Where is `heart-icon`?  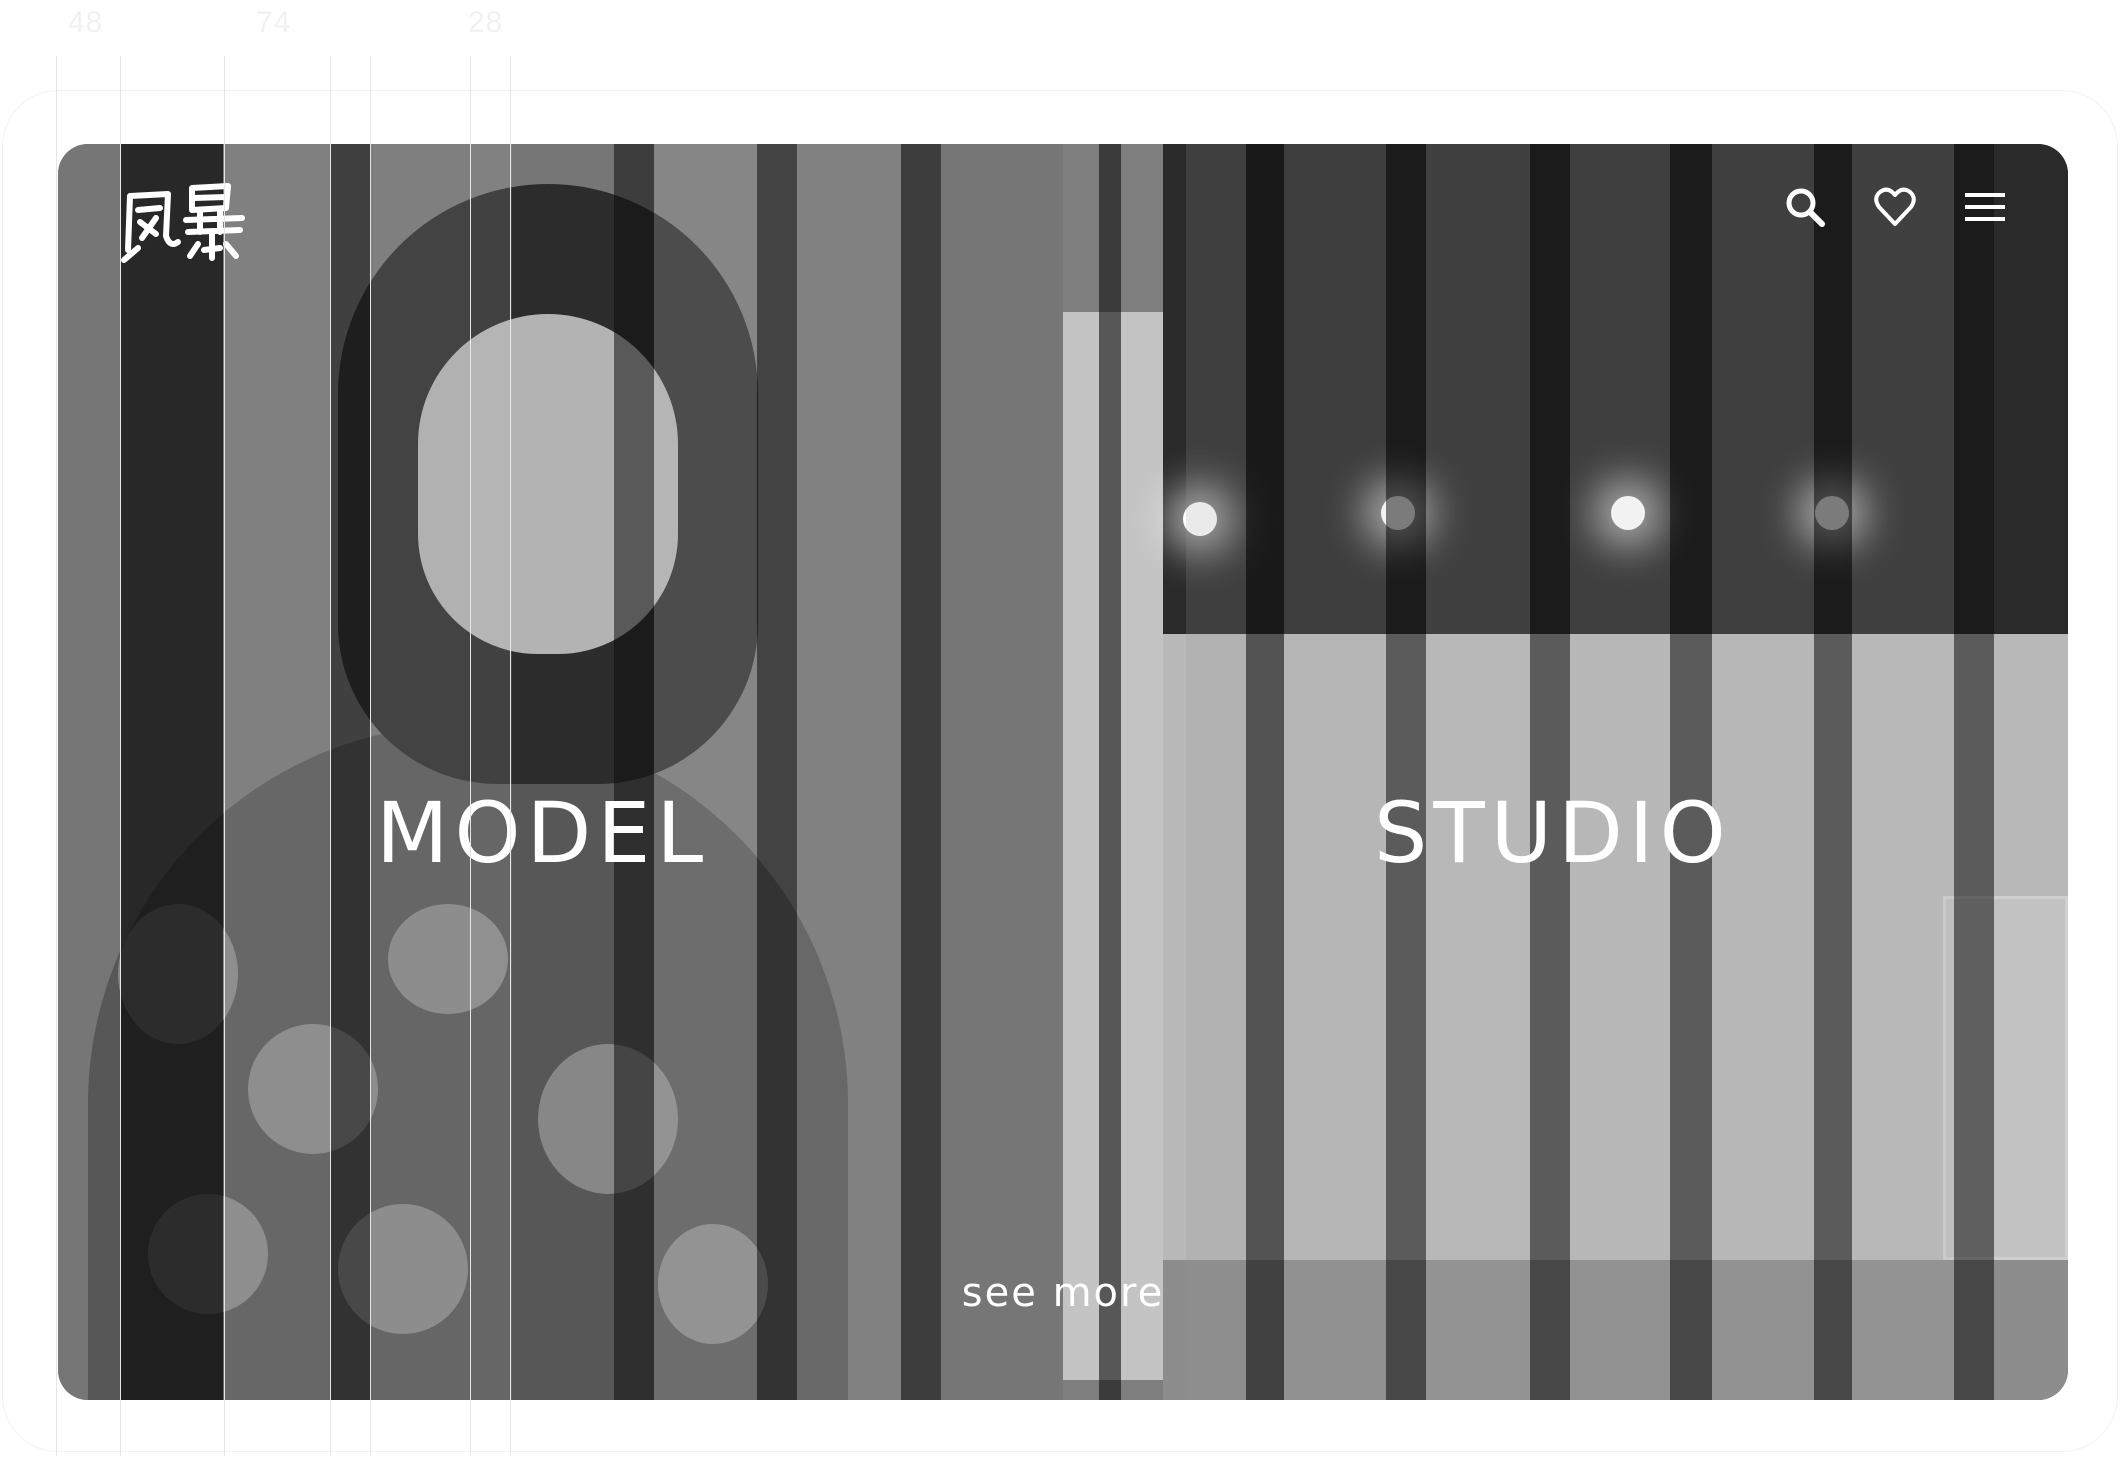 heart-icon is located at coordinates (1895, 206).